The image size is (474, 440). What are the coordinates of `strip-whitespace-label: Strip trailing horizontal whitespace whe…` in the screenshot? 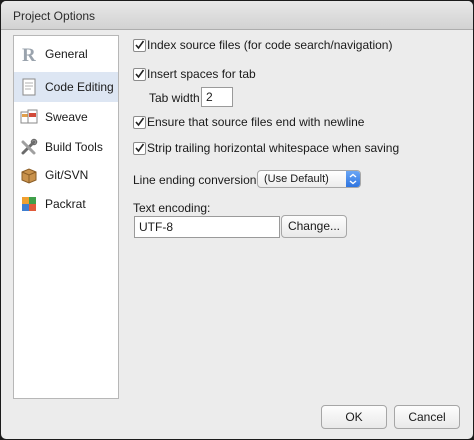 It's located at (273, 148).